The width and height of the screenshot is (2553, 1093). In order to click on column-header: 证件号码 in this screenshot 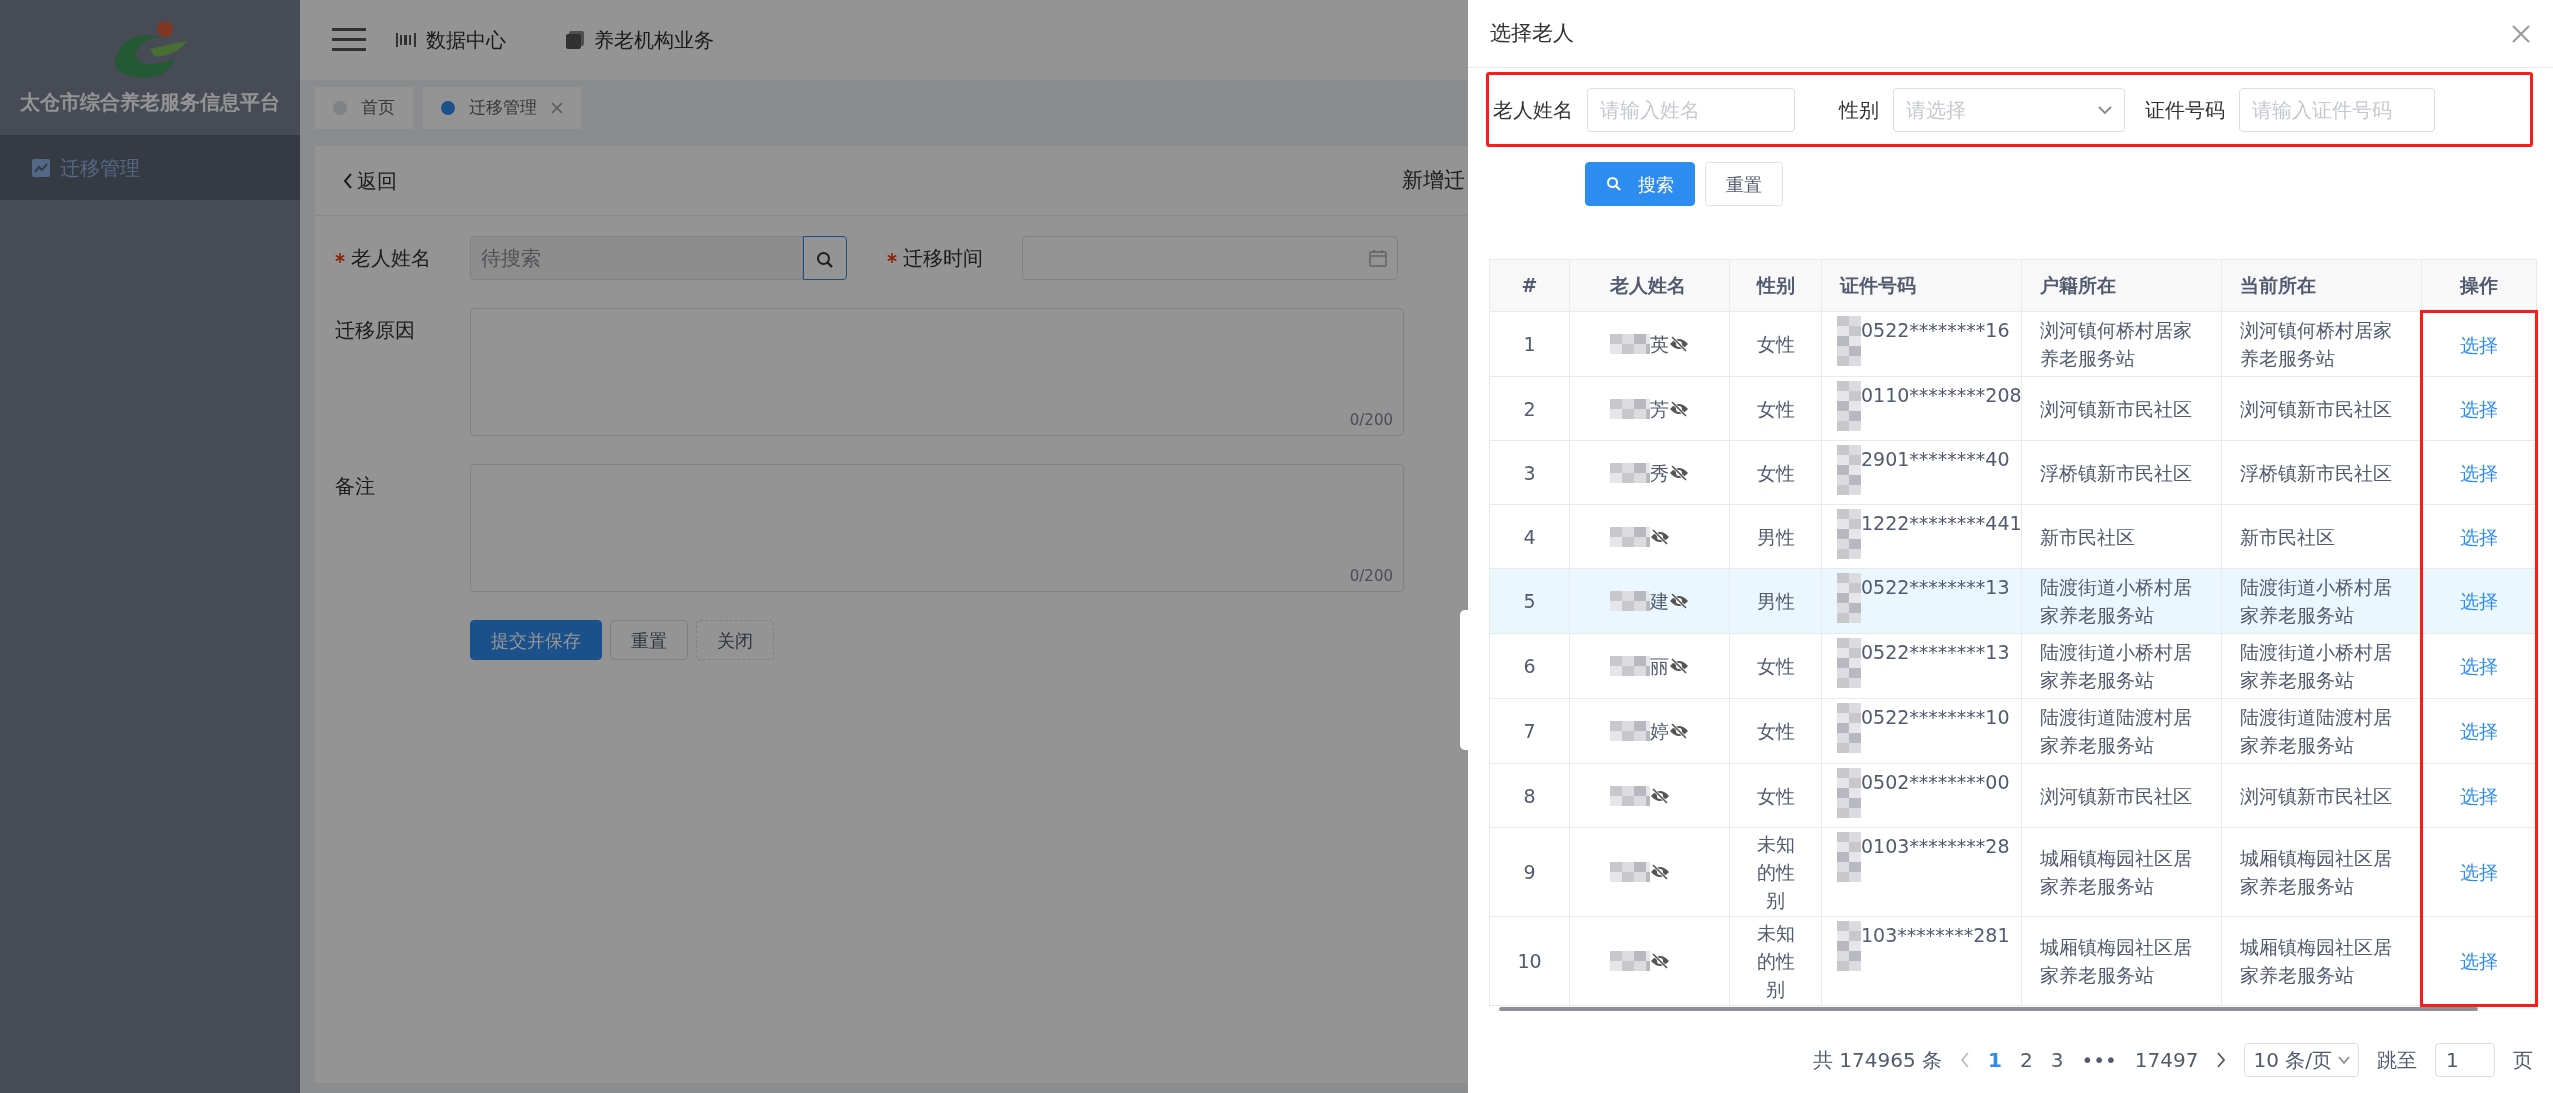, I will do `click(1921, 285)`.